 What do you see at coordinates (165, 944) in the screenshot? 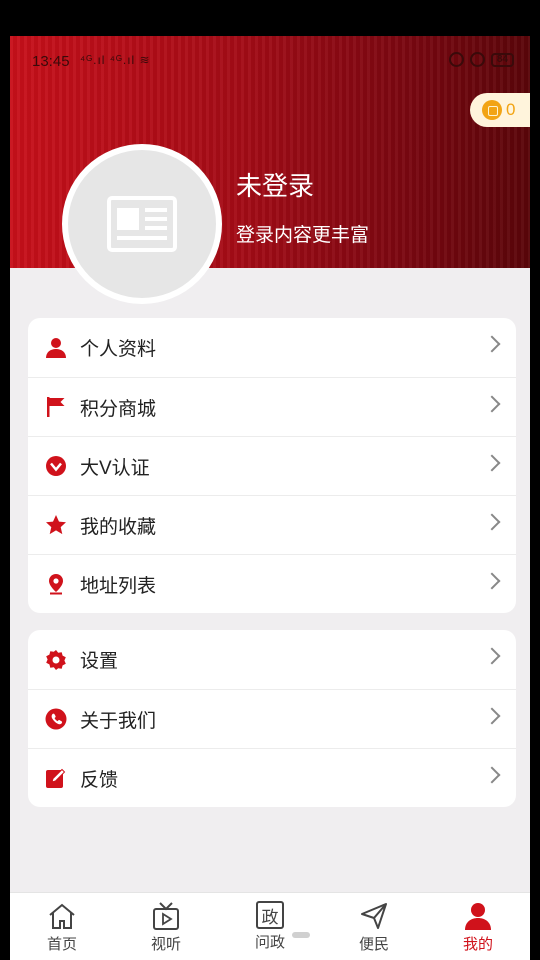
I see `tab-label: 视听` at bounding box center [165, 944].